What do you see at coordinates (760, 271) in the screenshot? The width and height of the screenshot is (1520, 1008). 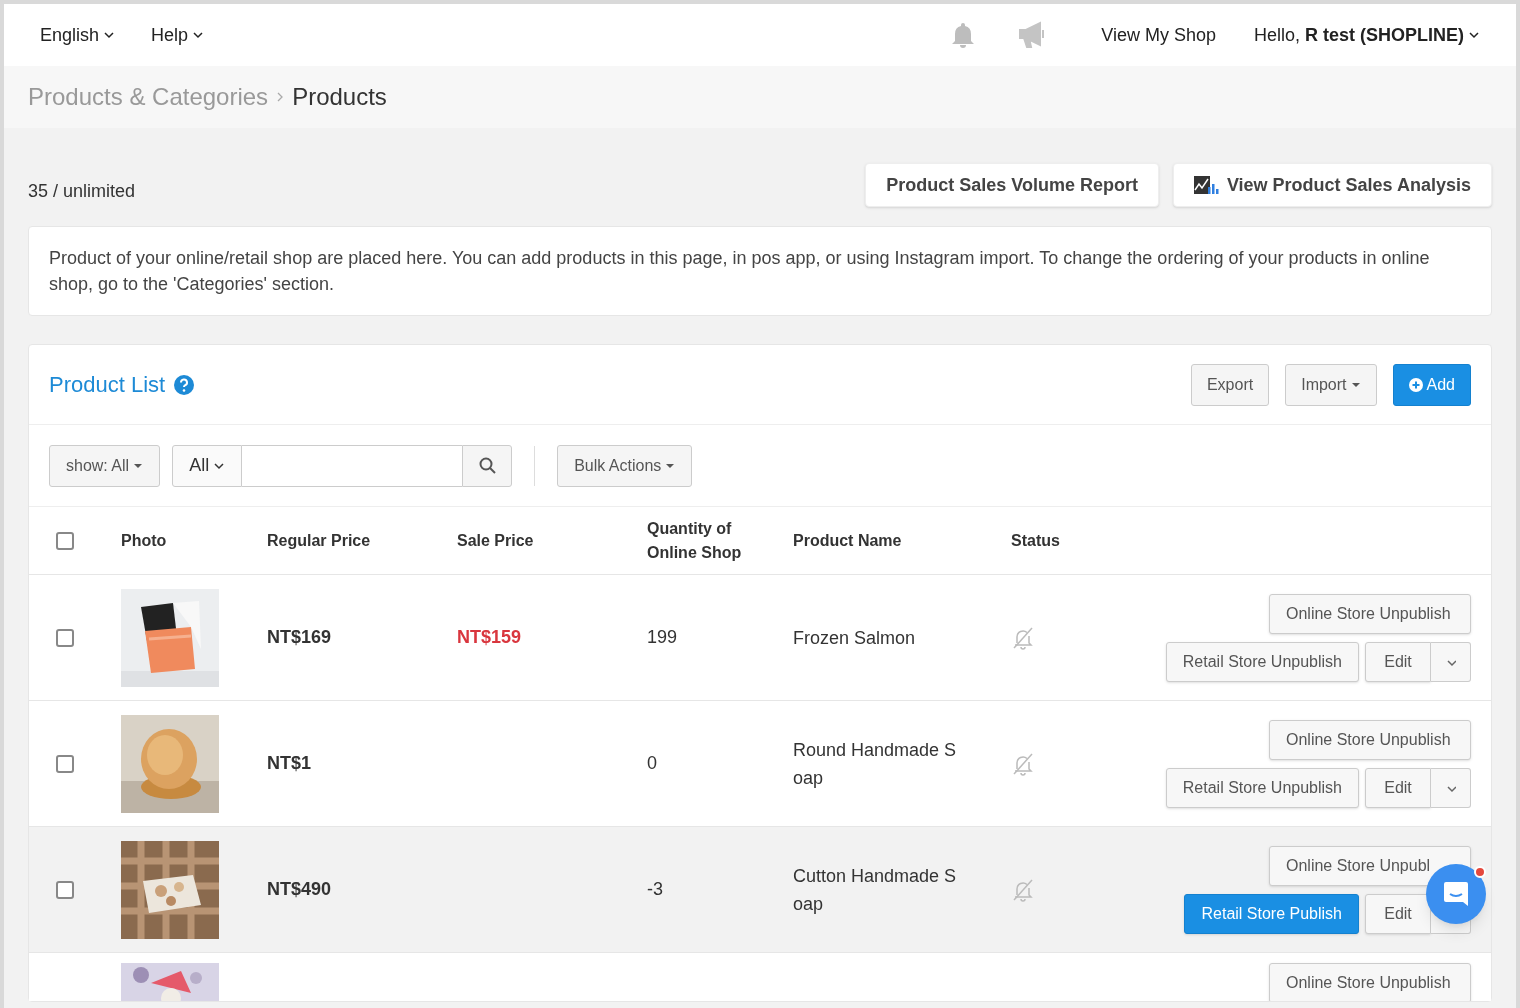 I see `notice-text: Product of your online/retail shop are placed here. You can add products in this page, in pos app, or using Instagram import. To change the ordering of your products in online shop, go to the 'Categories' section.` at bounding box center [760, 271].